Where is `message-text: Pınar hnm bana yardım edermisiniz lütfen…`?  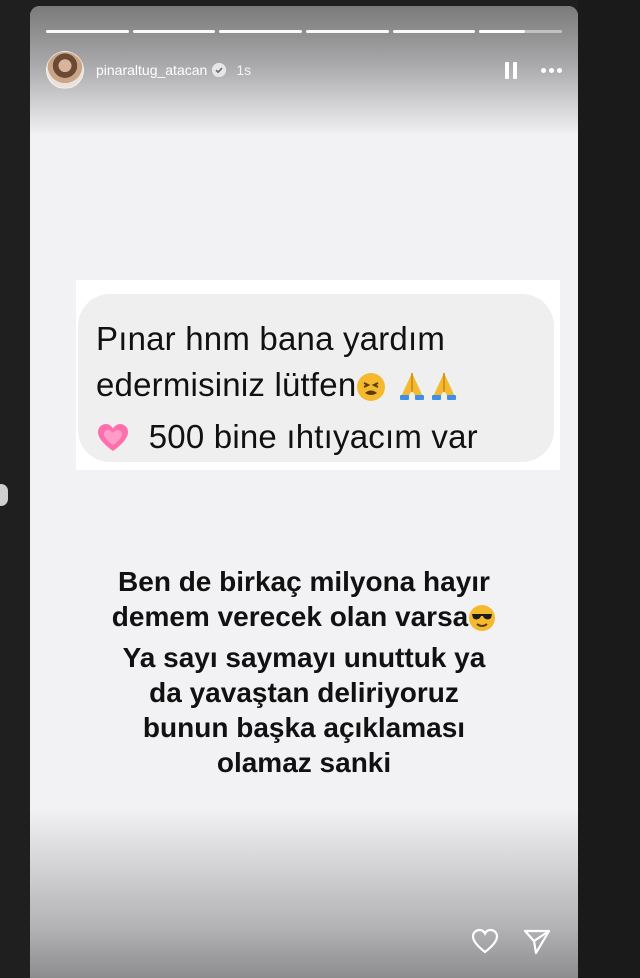 message-text: Pınar hnm bana yardım edermisiniz lütfen… is located at coordinates (318, 391).